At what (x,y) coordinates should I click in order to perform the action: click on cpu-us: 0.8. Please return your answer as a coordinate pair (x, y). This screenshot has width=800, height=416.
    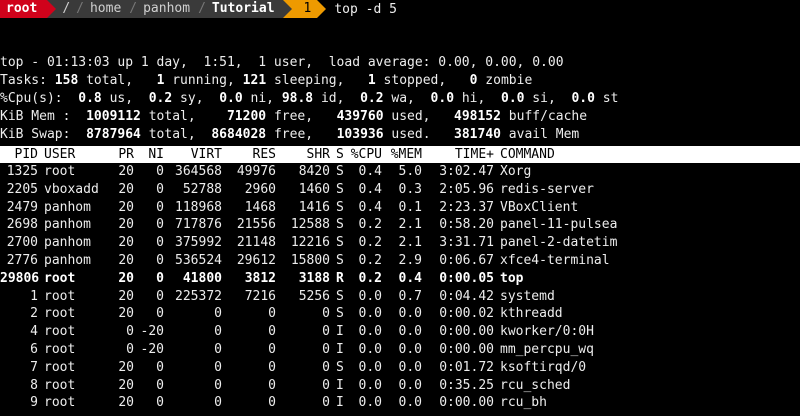
    Looking at the image, I should click on (90, 98).